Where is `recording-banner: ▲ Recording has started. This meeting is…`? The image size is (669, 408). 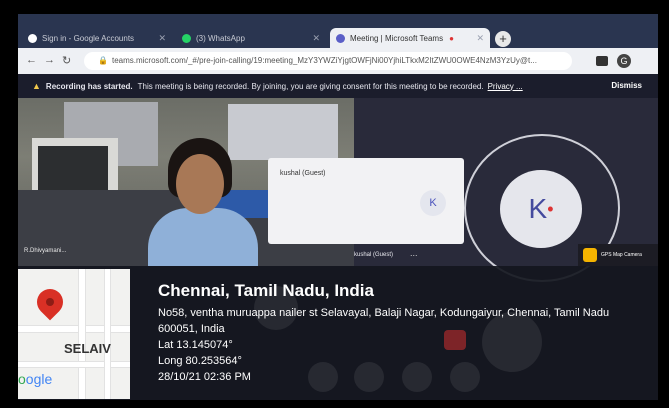
recording-banner: ▲ Recording has started. This meeting is… is located at coordinates (338, 86).